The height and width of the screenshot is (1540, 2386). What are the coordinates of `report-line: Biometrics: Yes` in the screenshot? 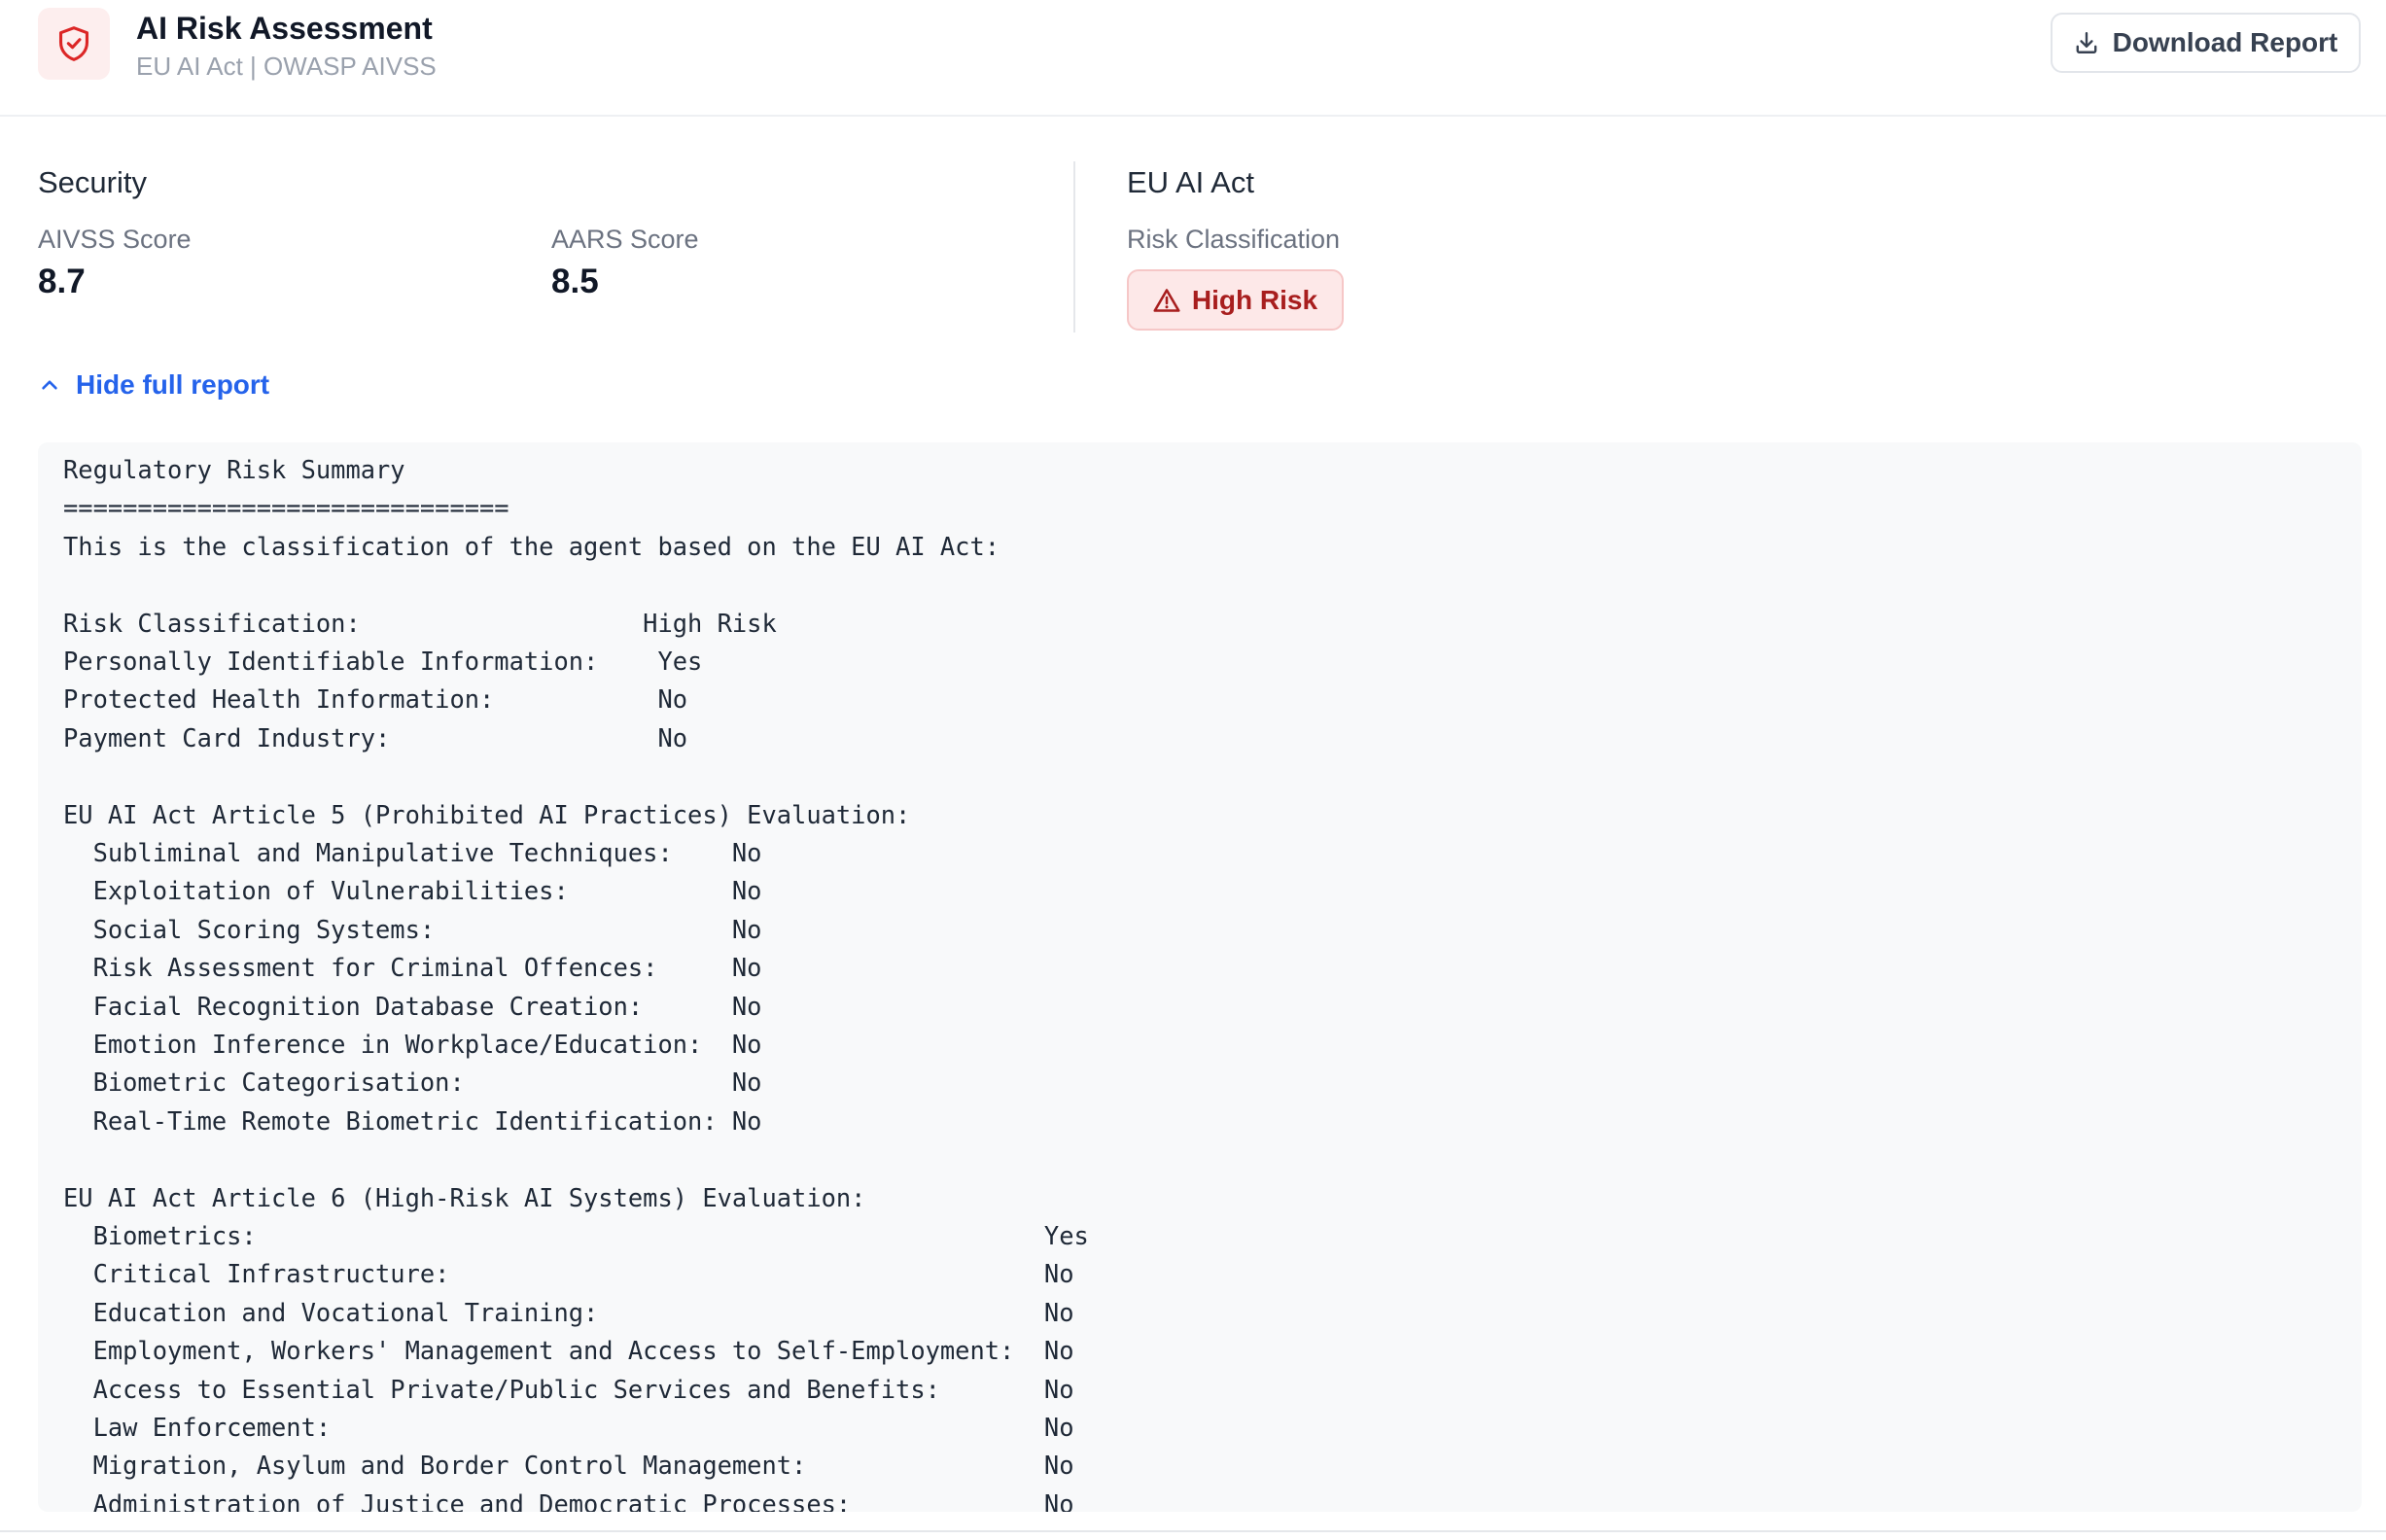 It's located at (576, 1235).